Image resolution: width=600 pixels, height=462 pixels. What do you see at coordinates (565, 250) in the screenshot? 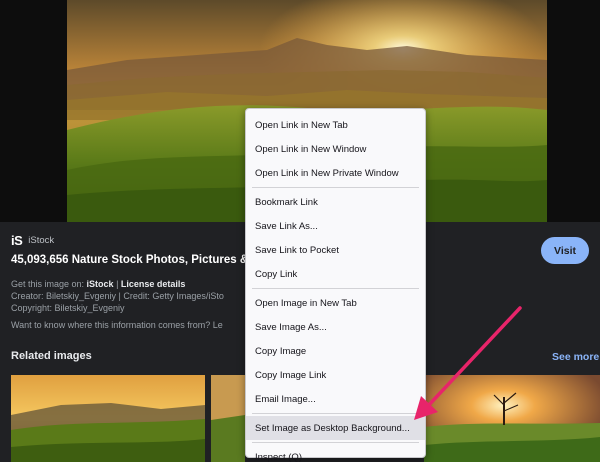
I see `visit-button: Visit` at bounding box center [565, 250].